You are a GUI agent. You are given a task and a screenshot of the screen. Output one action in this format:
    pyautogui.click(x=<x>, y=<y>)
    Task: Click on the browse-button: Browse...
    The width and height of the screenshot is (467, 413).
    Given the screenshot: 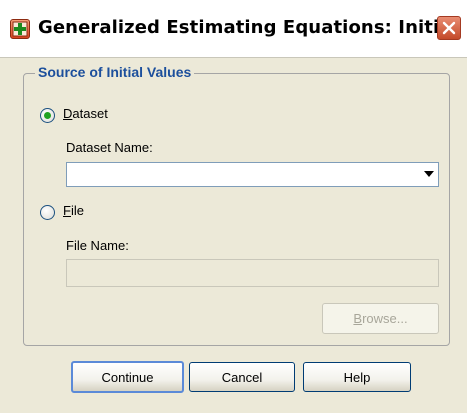 What is the action you would take?
    pyautogui.click(x=380, y=318)
    